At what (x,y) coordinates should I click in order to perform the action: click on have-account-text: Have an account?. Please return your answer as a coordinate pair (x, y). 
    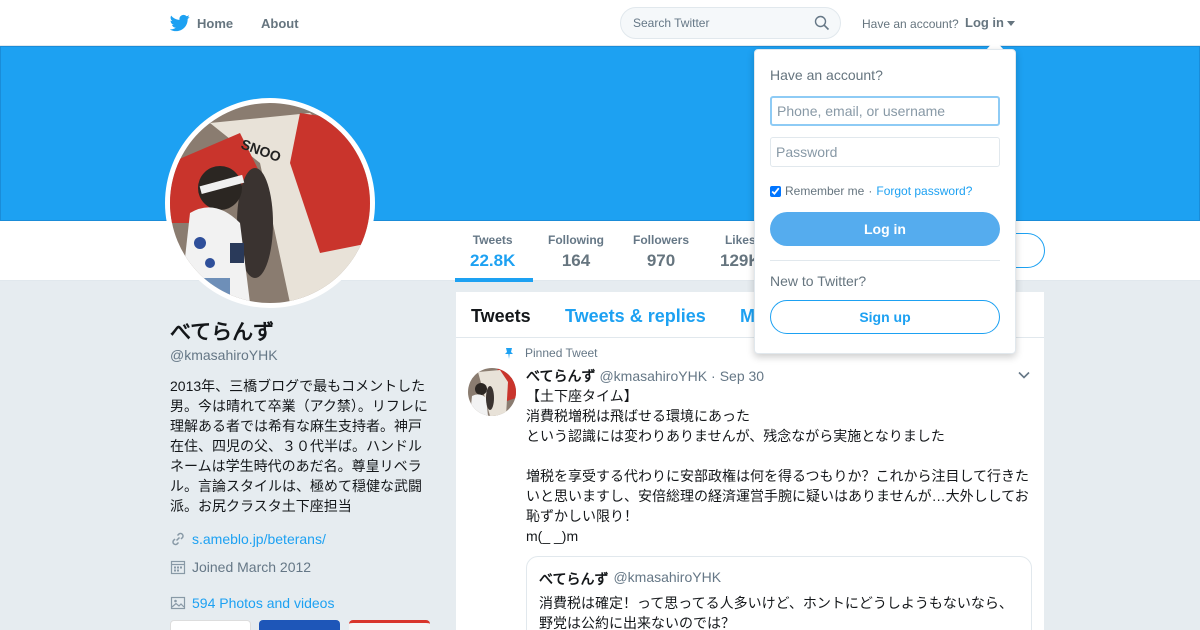
    Looking at the image, I should click on (910, 24).